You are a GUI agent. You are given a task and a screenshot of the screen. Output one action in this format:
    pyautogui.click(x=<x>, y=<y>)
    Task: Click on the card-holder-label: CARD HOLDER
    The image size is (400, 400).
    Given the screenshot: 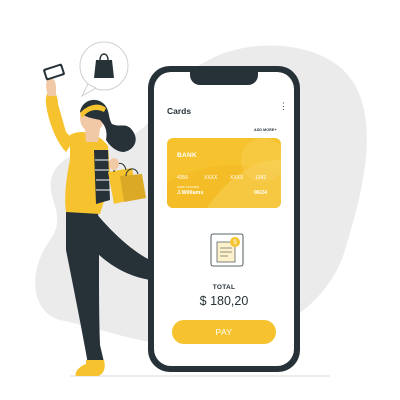 What is the action you would take?
    pyautogui.click(x=188, y=187)
    